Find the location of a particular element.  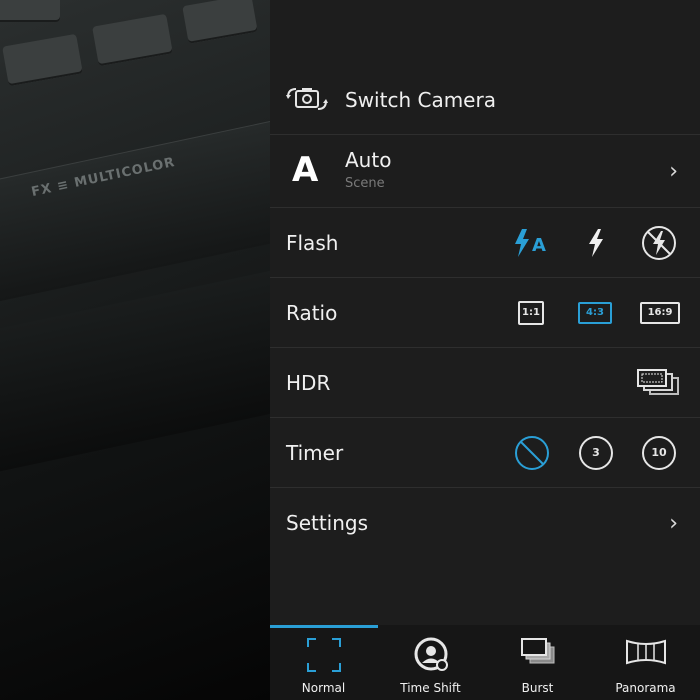

mode-burst: Burst is located at coordinates (537, 662).